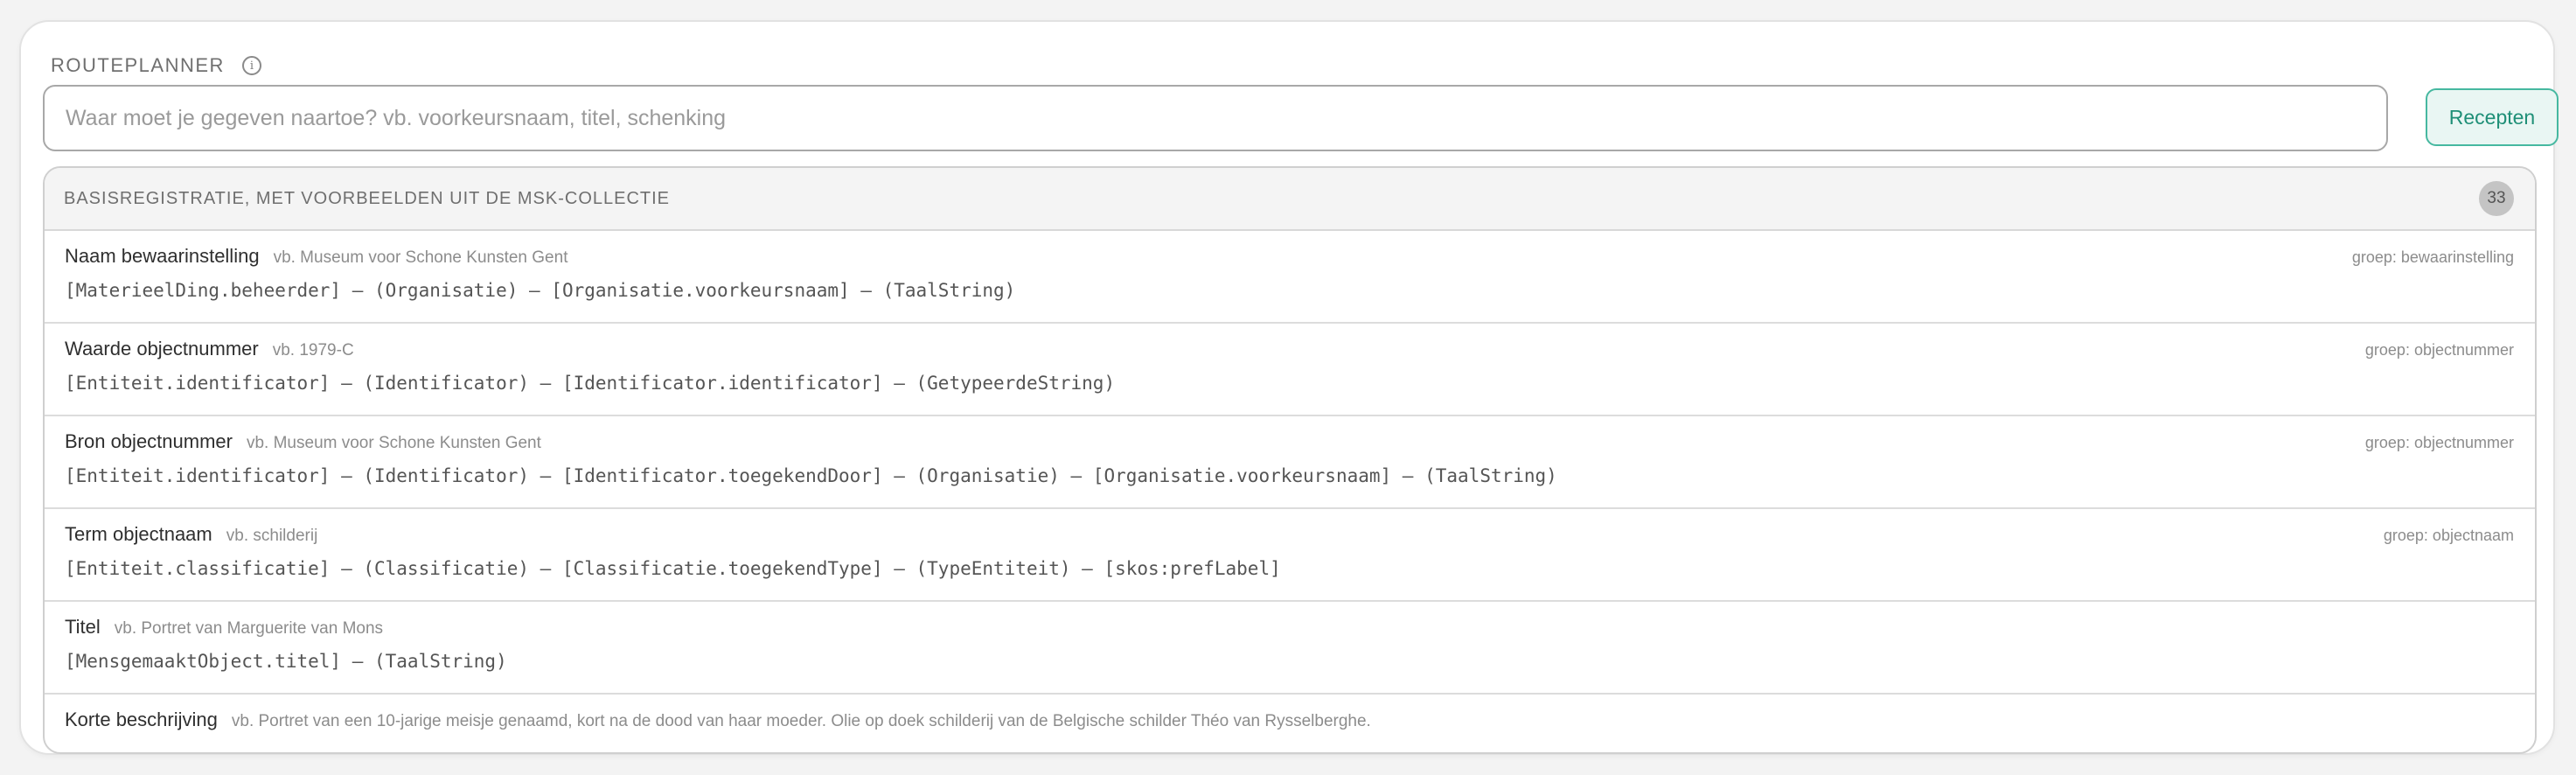 The height and width of the screenshot is (775, 2576). I want to click on row-example: vb. Portret van Marguerite van Mons, so click(249, 629).